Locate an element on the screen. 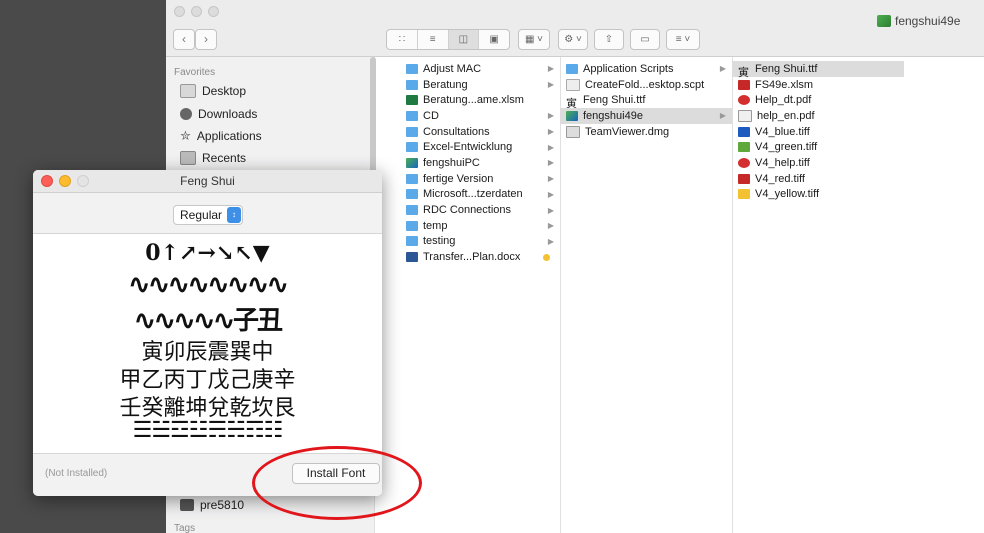 This screenshot has width=984, height=533. list-item: V4_help.tiff is located at coordinates (818, 163).